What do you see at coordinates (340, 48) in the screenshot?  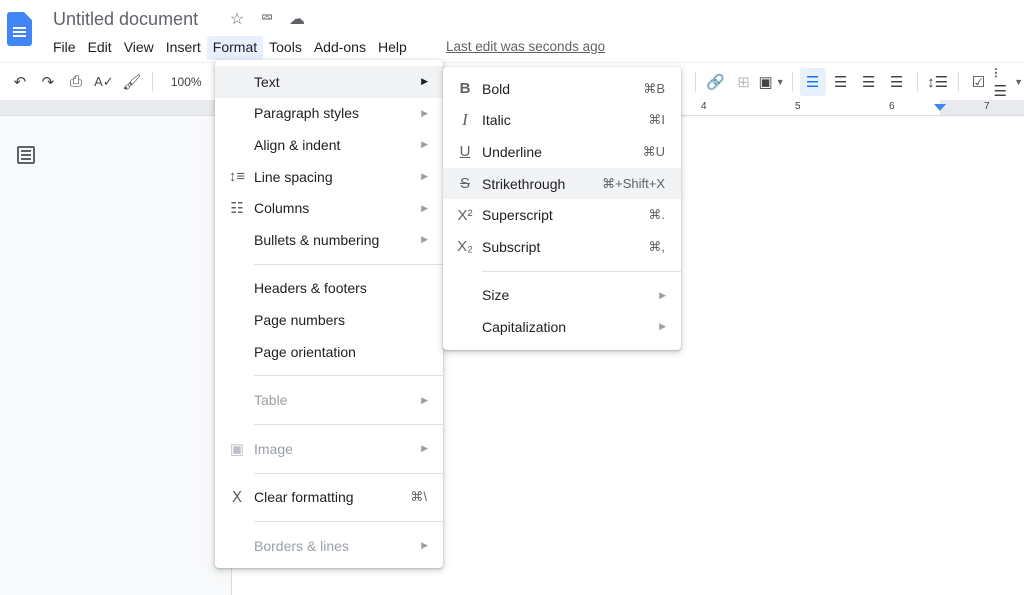 I see `menu-add-ons: Add-ons` at bounding box center [340, 48].